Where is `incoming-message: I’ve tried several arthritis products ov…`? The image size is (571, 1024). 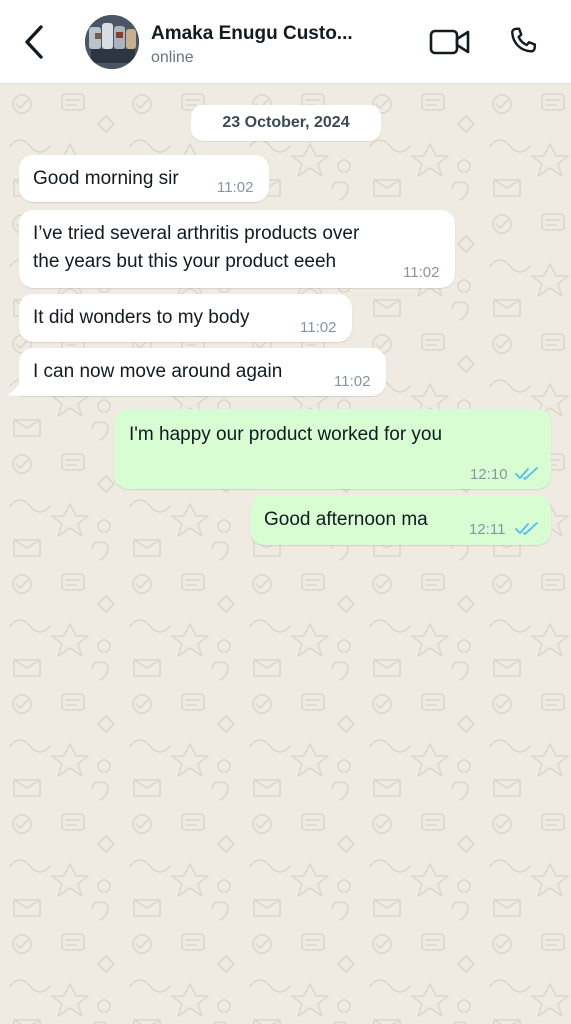
incoming-message: I’ve tried several arthritis products ov… is located at coordinates (237, 249).